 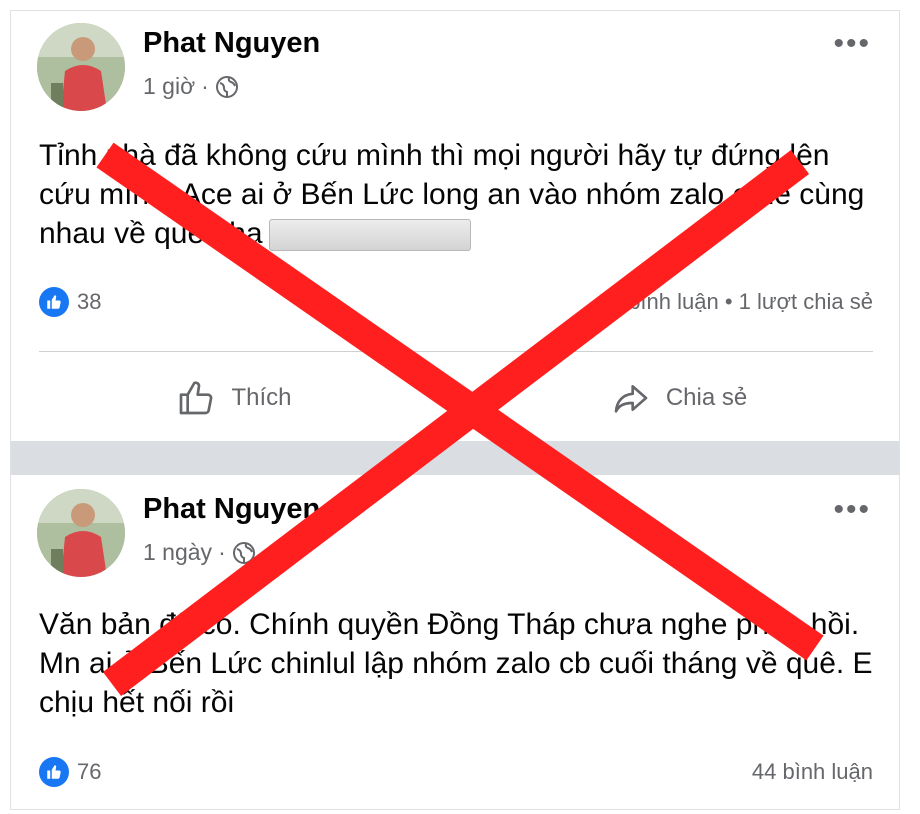 I want to click on post-stats: 76 44 bình luận, so click(x=456, y=772).